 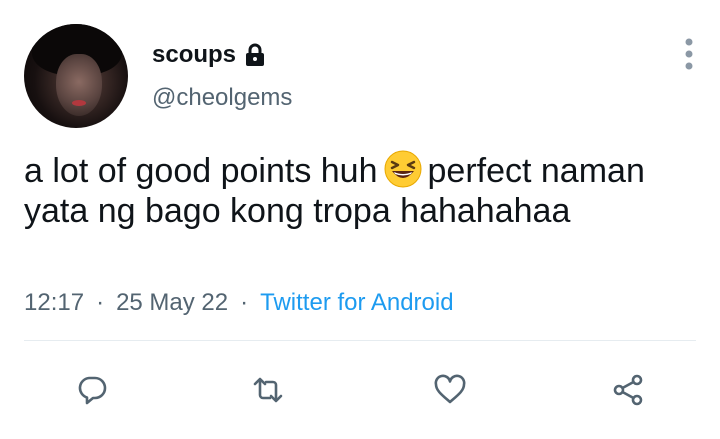 I want to click on tweet-source-link: Twitter for Android, so click(x=356, y=303).